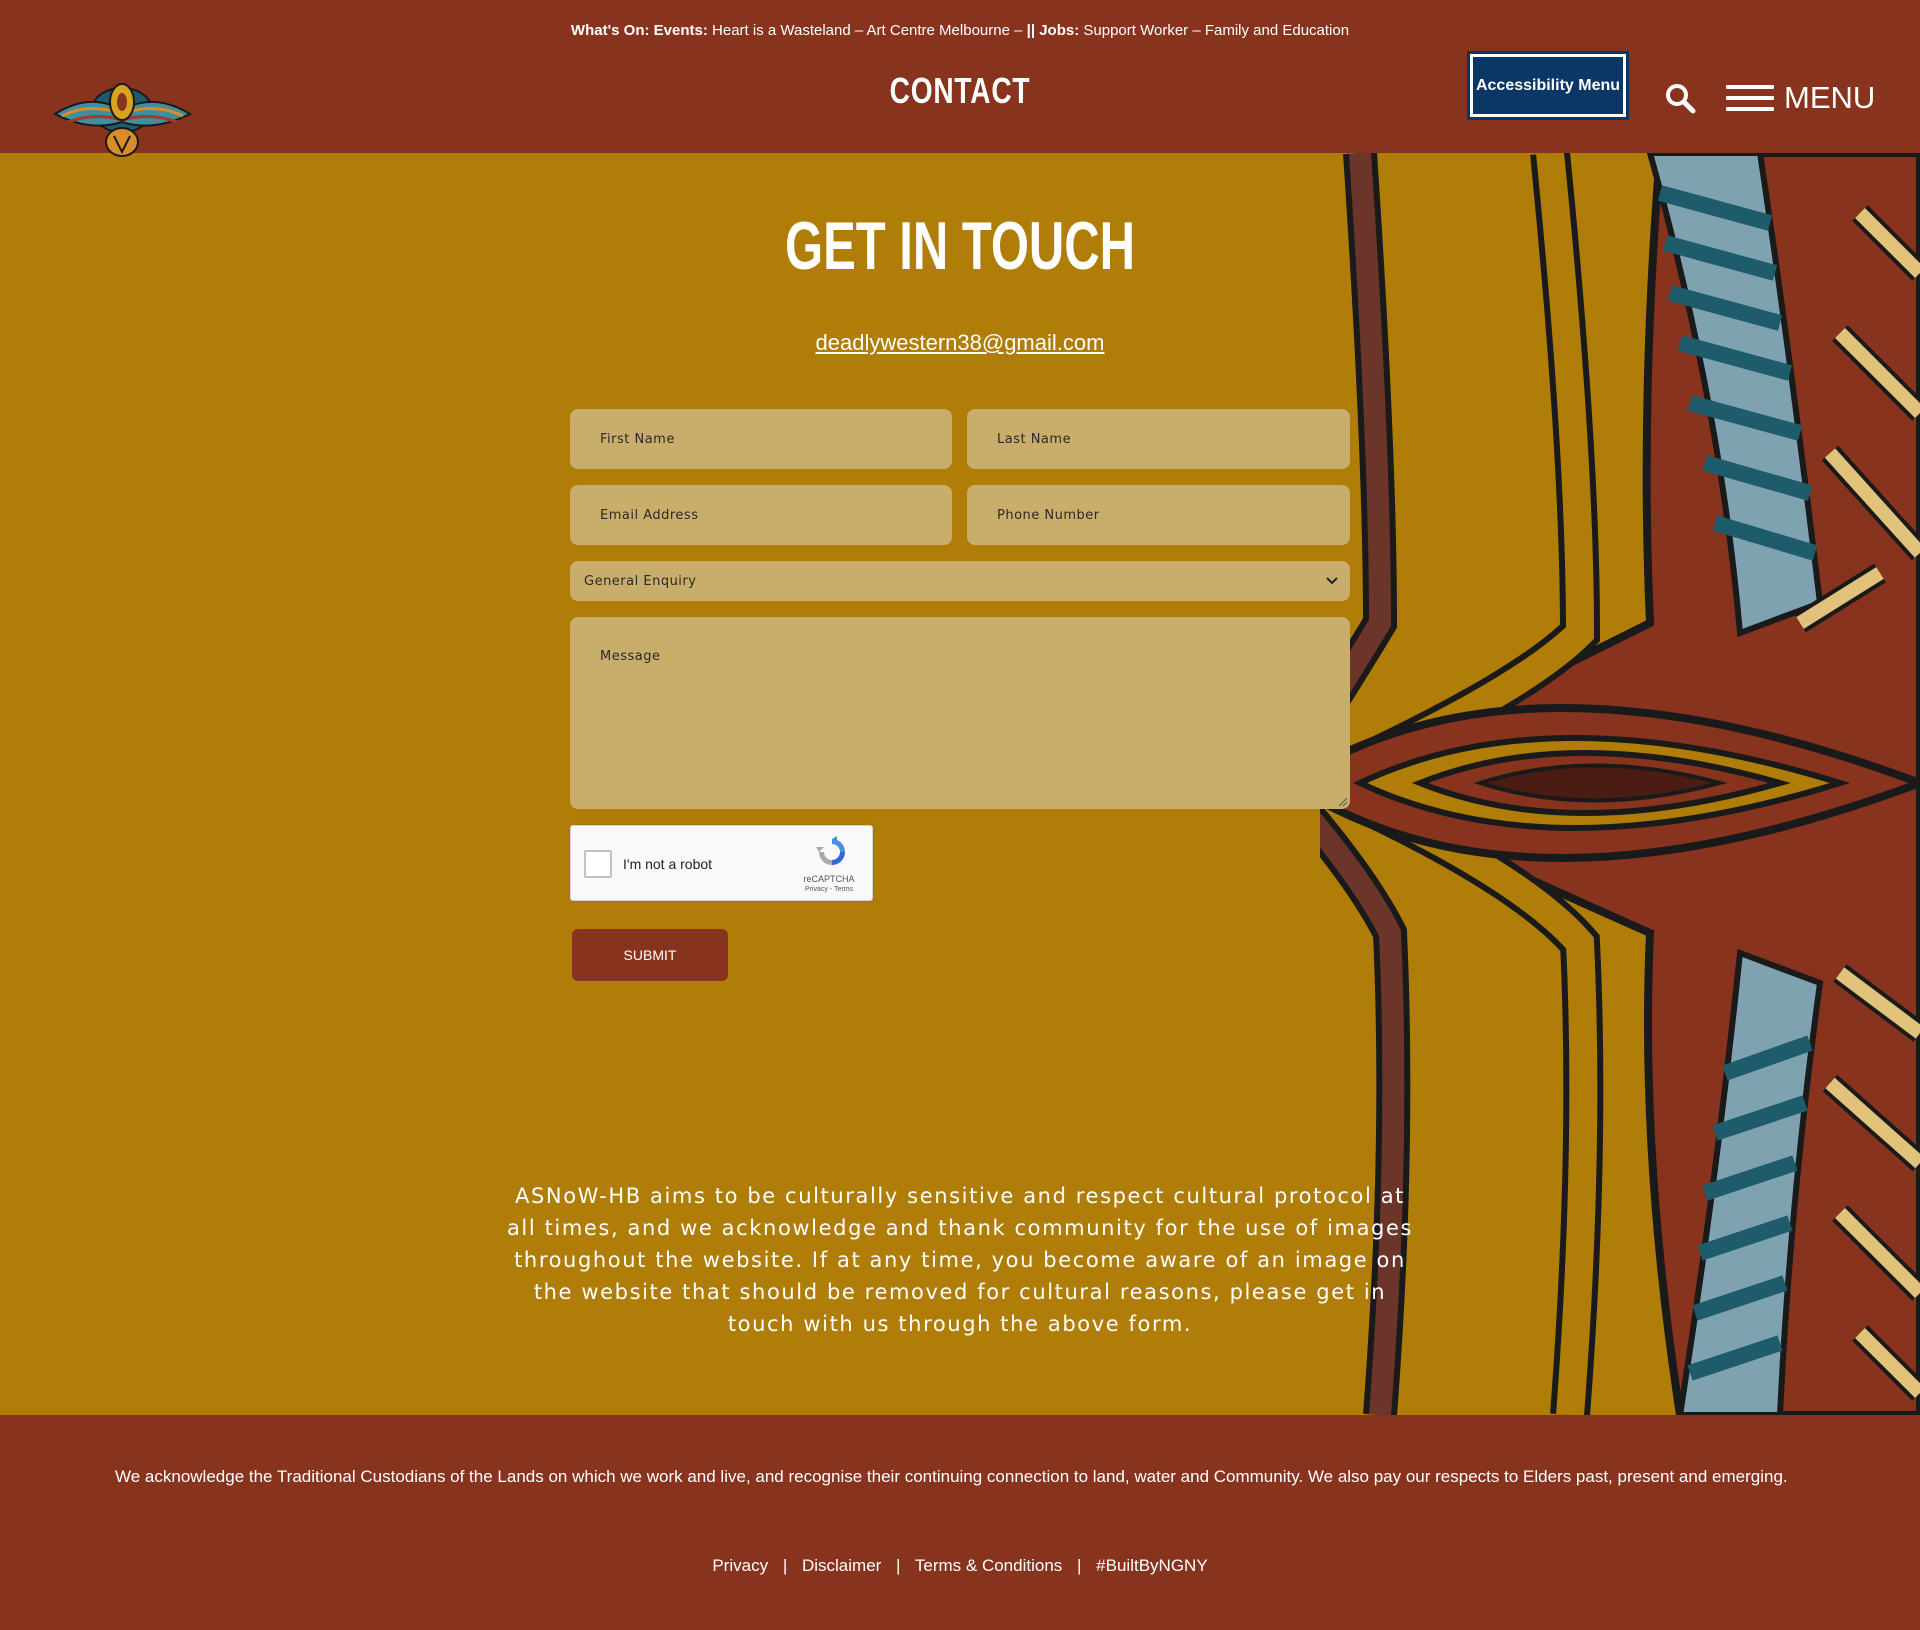  What do you see at coordinates (668, 864) in the screenshot?
I see `recaptcha-label: I'm not a robot` at bounding box center [668, 864].